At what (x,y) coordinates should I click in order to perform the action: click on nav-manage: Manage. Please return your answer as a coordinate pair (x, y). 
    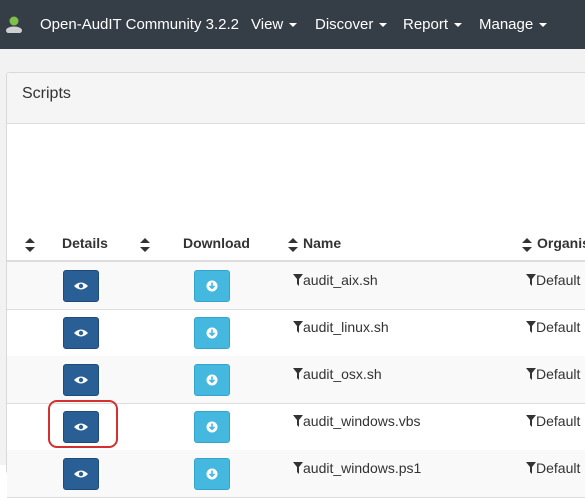
    Looking at the image, I should click on (513, 24).